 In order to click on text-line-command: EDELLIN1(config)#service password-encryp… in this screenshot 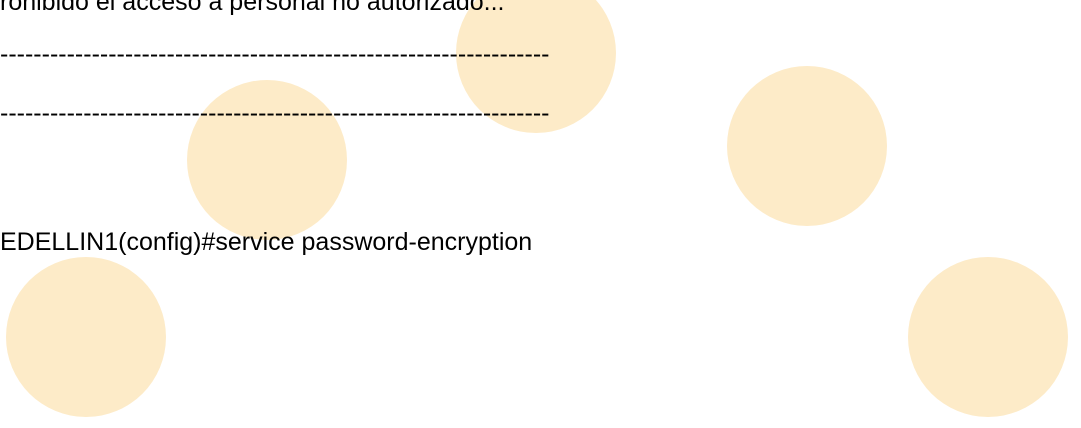, I will do `click(266, 242)`.